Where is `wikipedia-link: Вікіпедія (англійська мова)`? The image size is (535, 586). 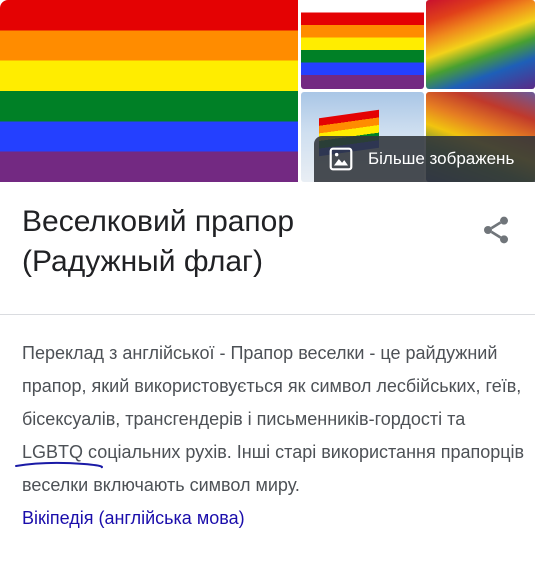
wikipedia-link: Вікіпедія (англійська мова) is located at coordinates (133, 518).